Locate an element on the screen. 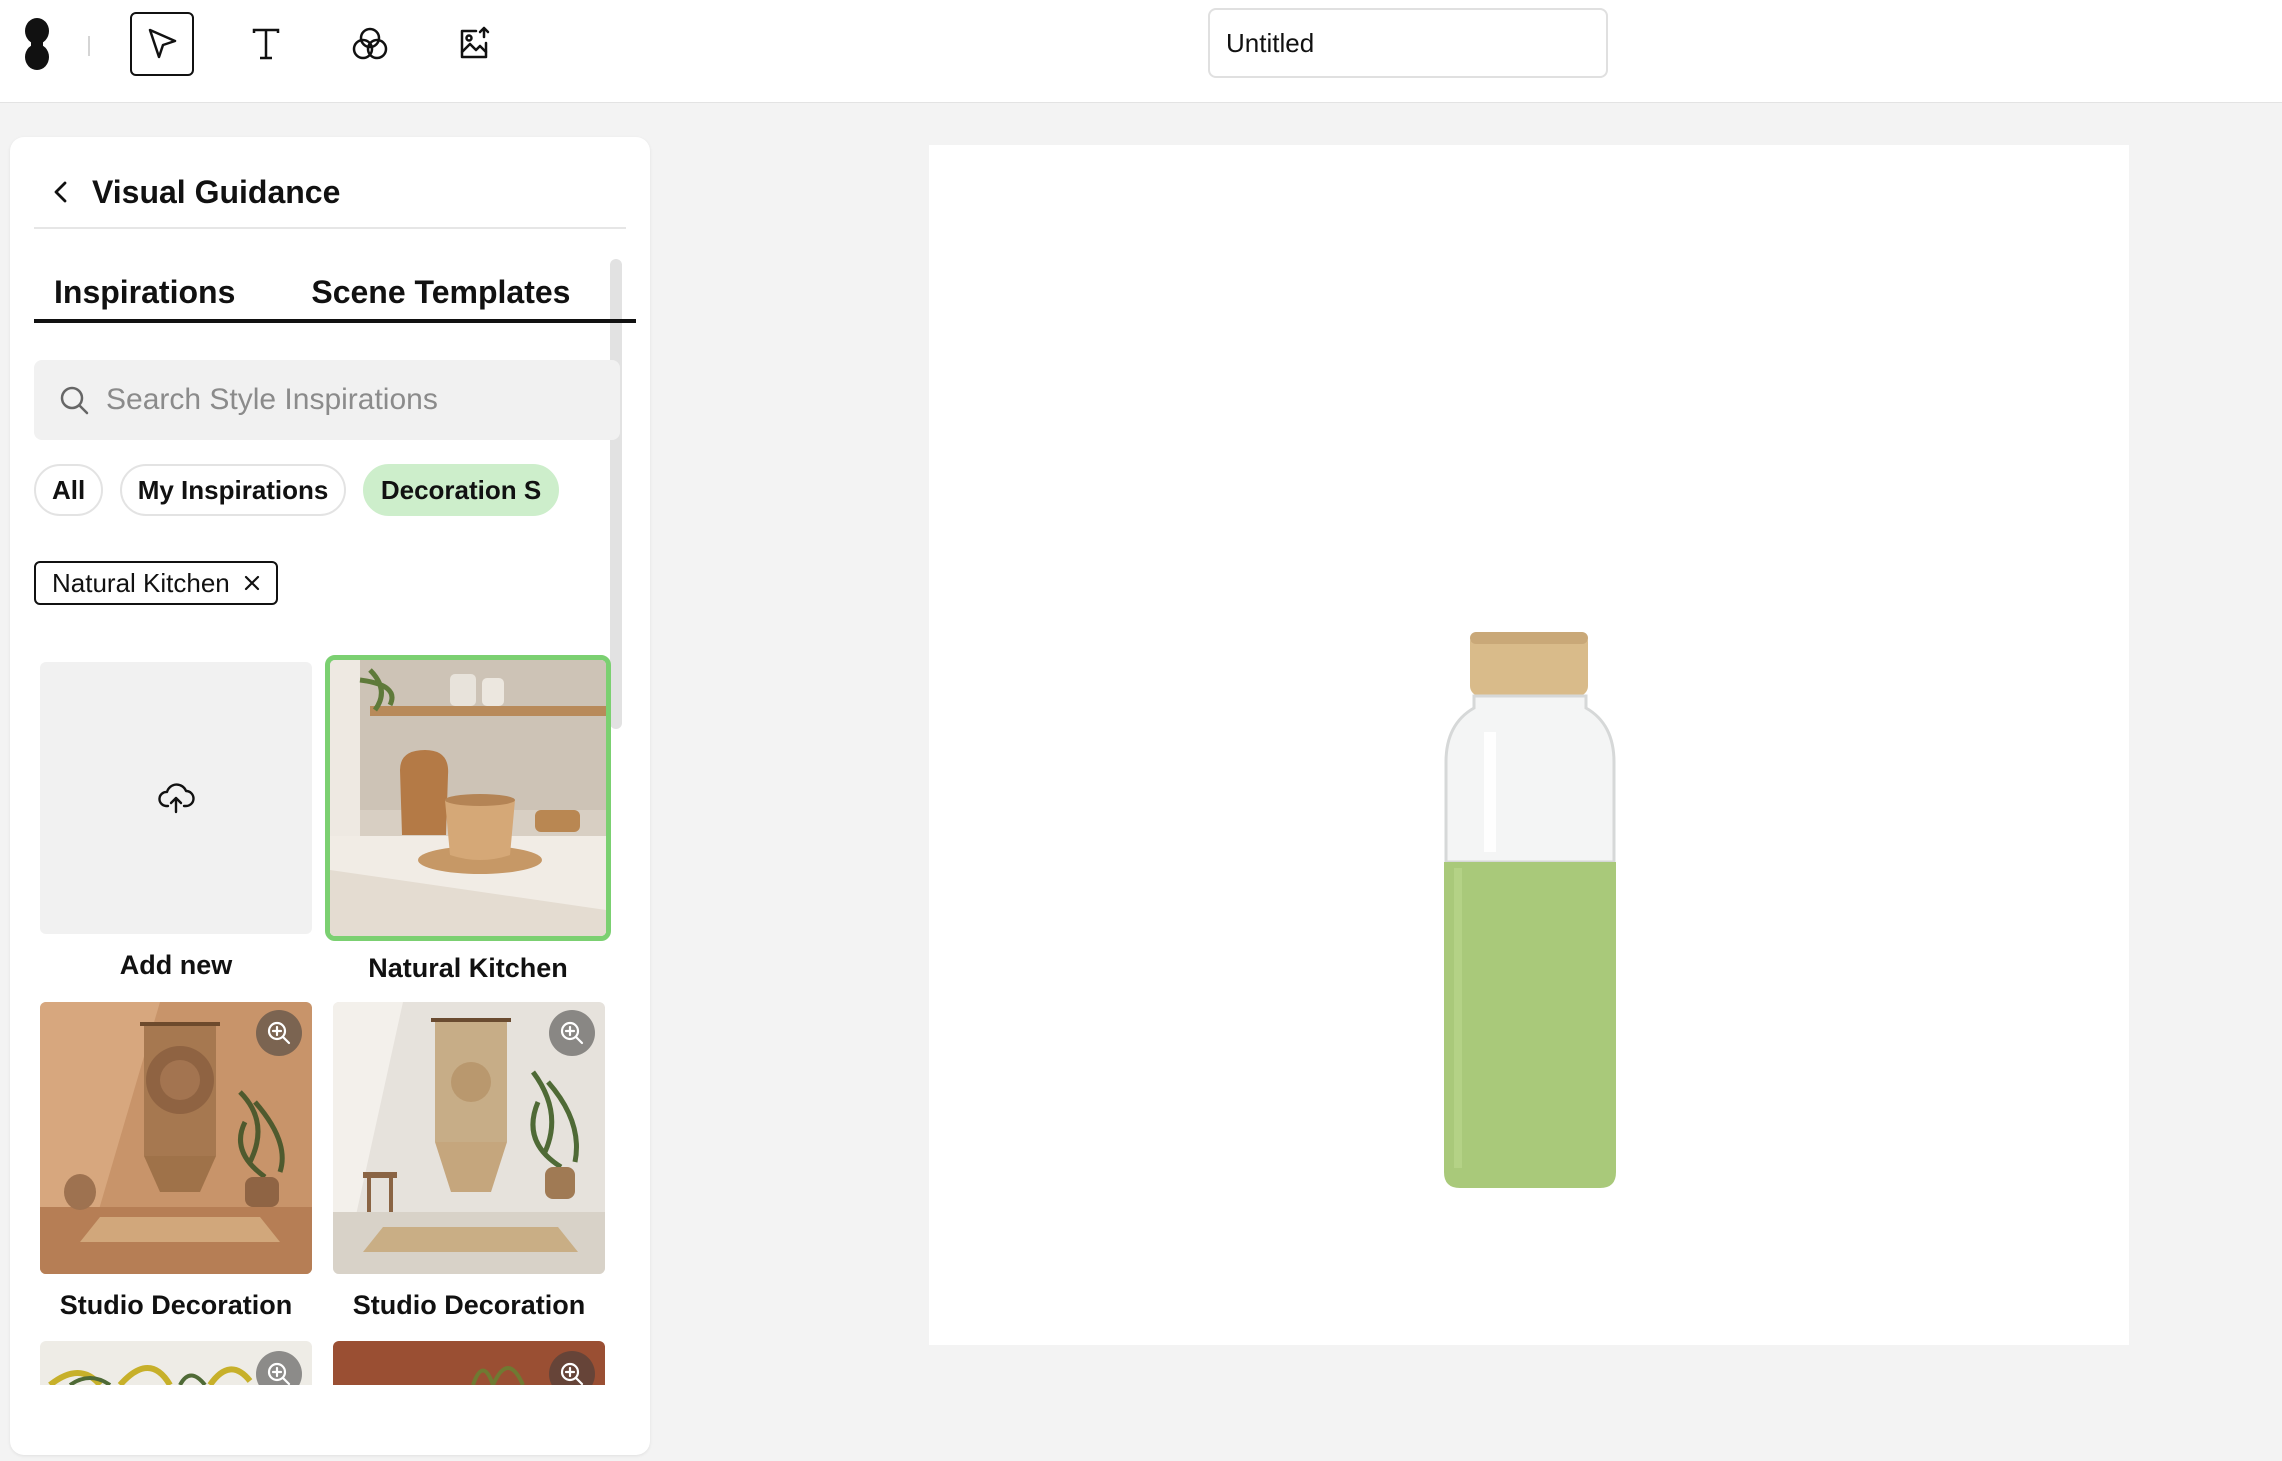 The height and width of the screenshot is (1461, 2282). panel-scrollbar is located at coordinates (616, 494).